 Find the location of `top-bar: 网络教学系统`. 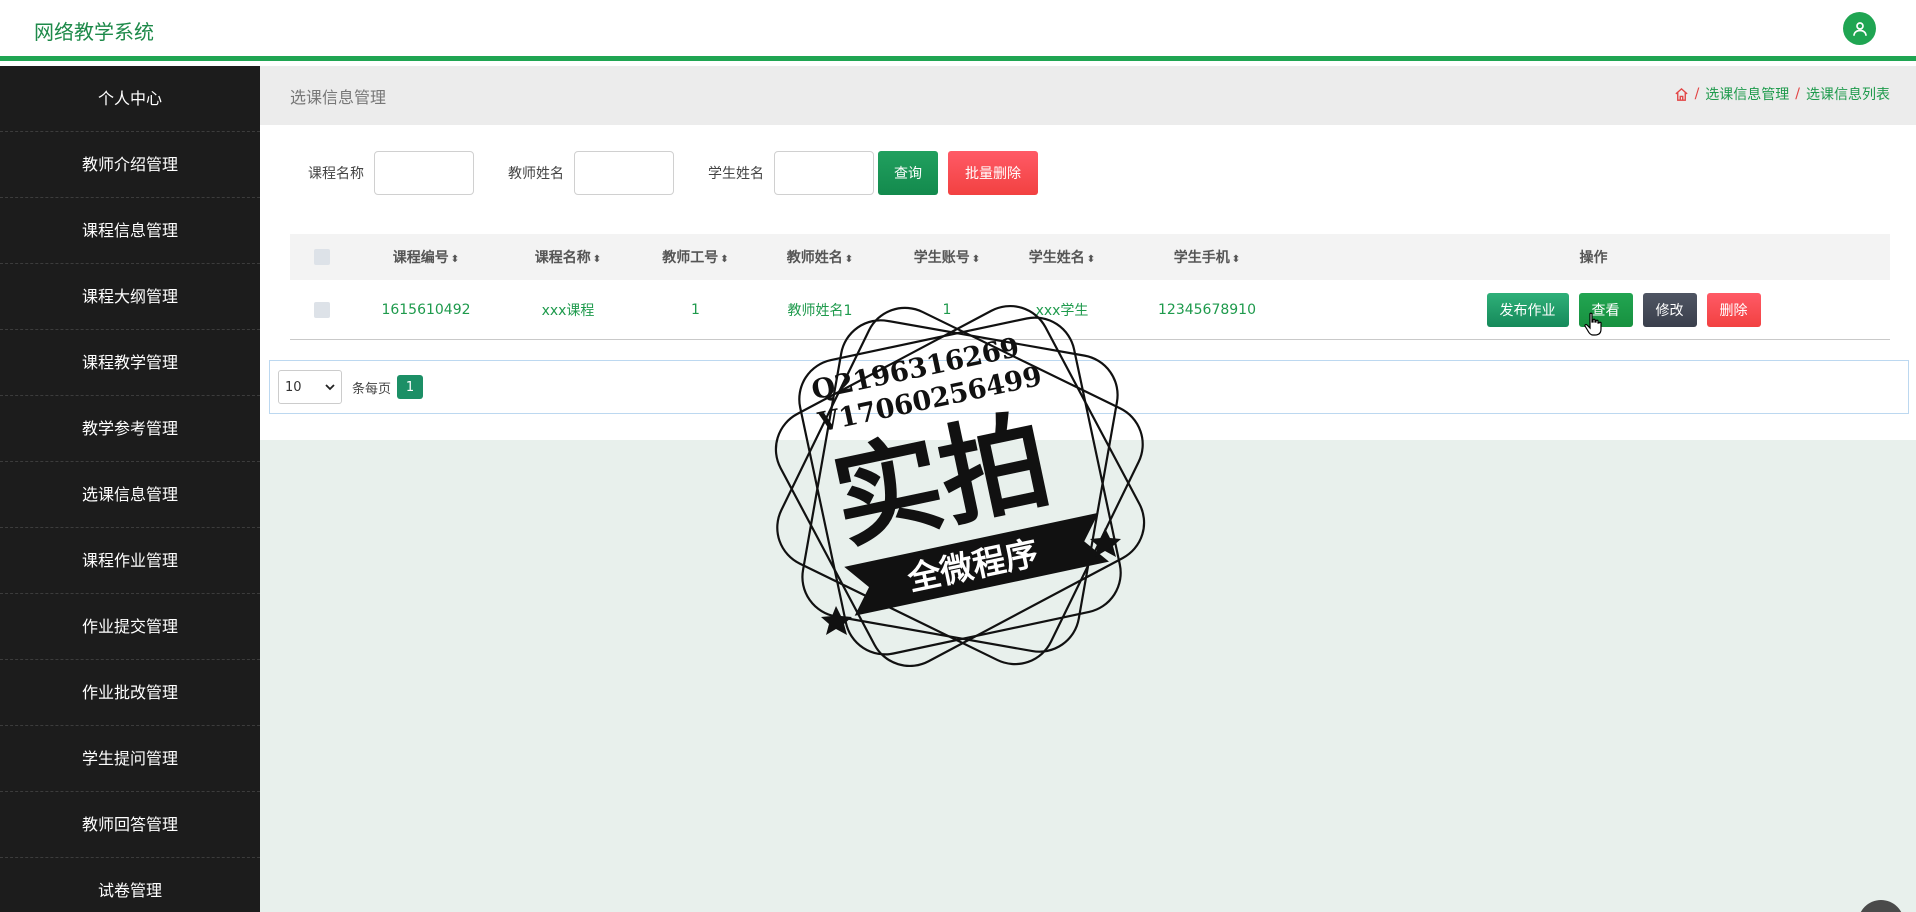

top-bar: 网络教学系统 is located at coordinates (958, 30).